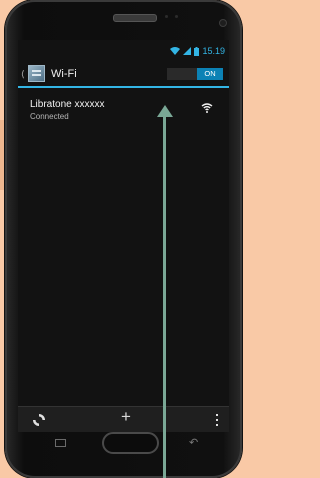 The height and width of the screenshot is (478, 320). What do you see at coordinates (60, 443) in the screenshot?
I see `recent-apps-button` at bounding box center [60, 443].